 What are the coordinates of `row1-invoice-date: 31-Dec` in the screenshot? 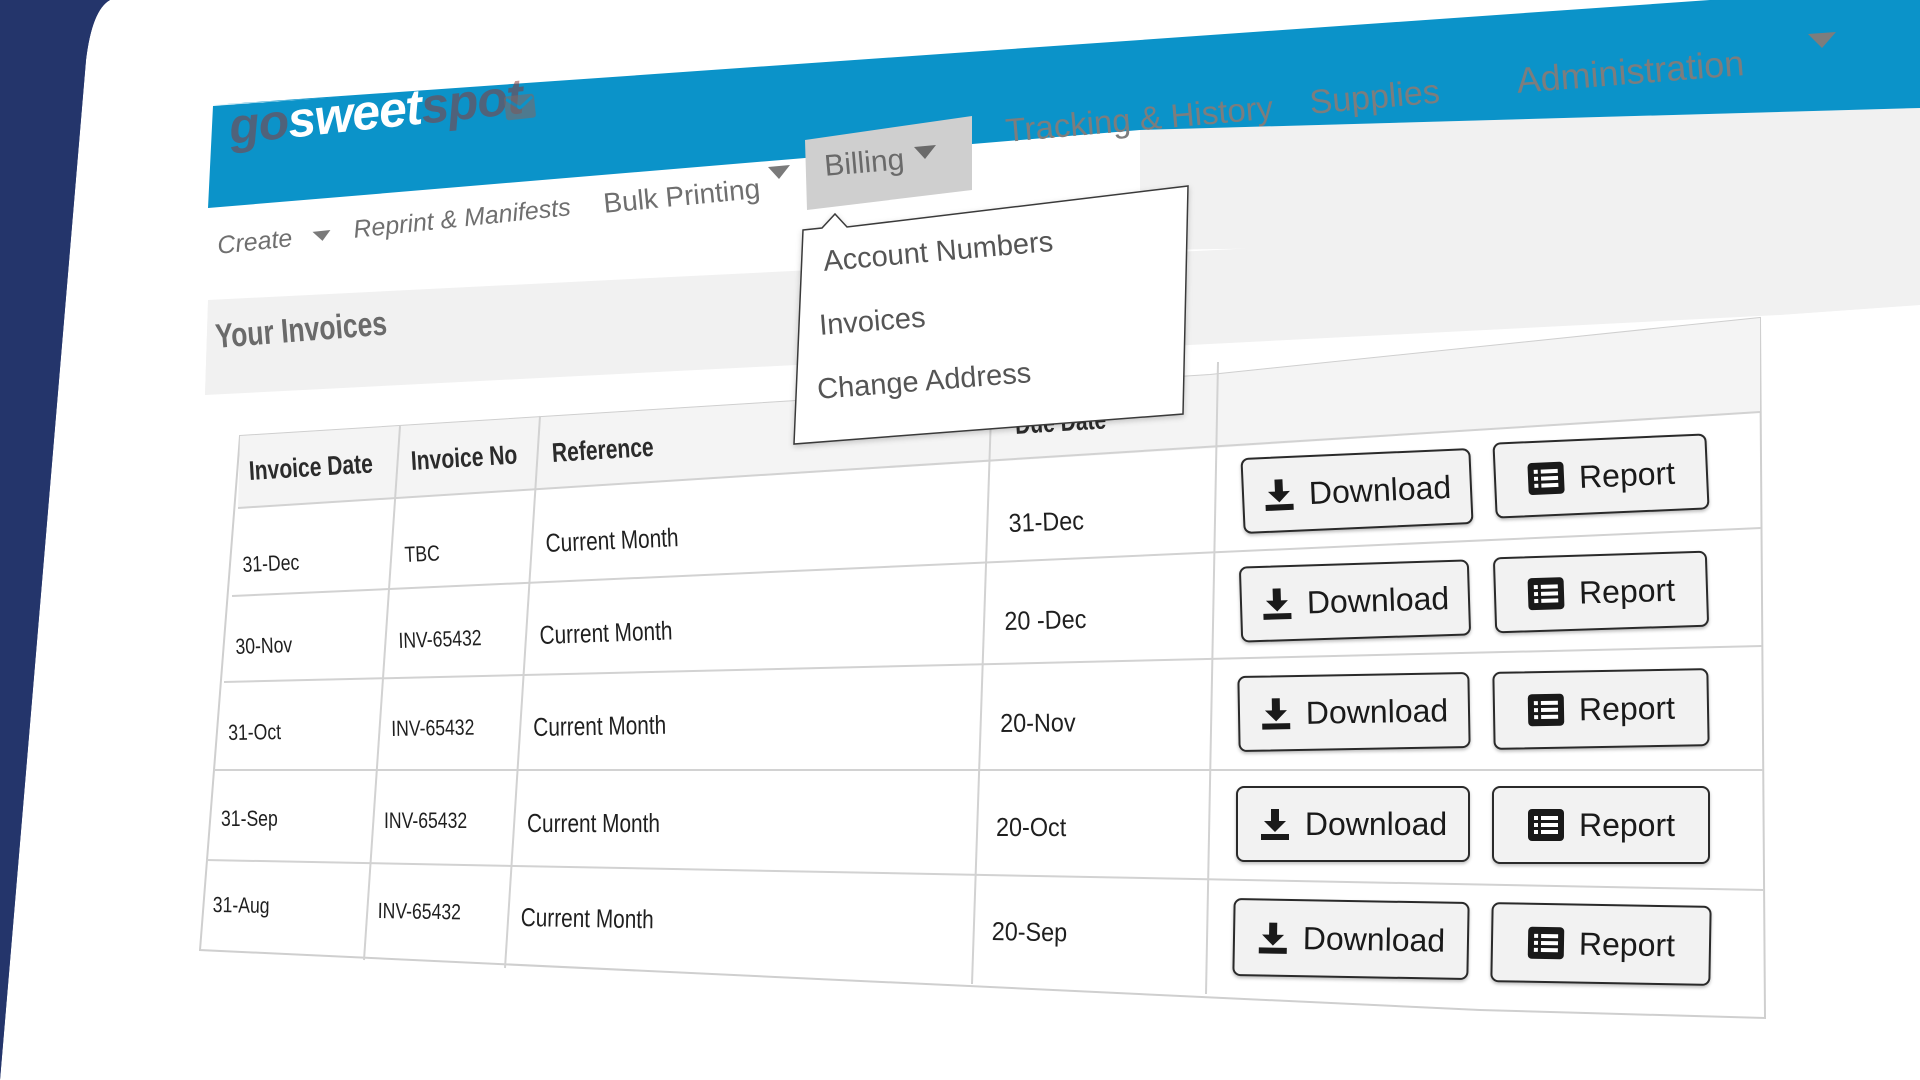 It's located at (271, 563).